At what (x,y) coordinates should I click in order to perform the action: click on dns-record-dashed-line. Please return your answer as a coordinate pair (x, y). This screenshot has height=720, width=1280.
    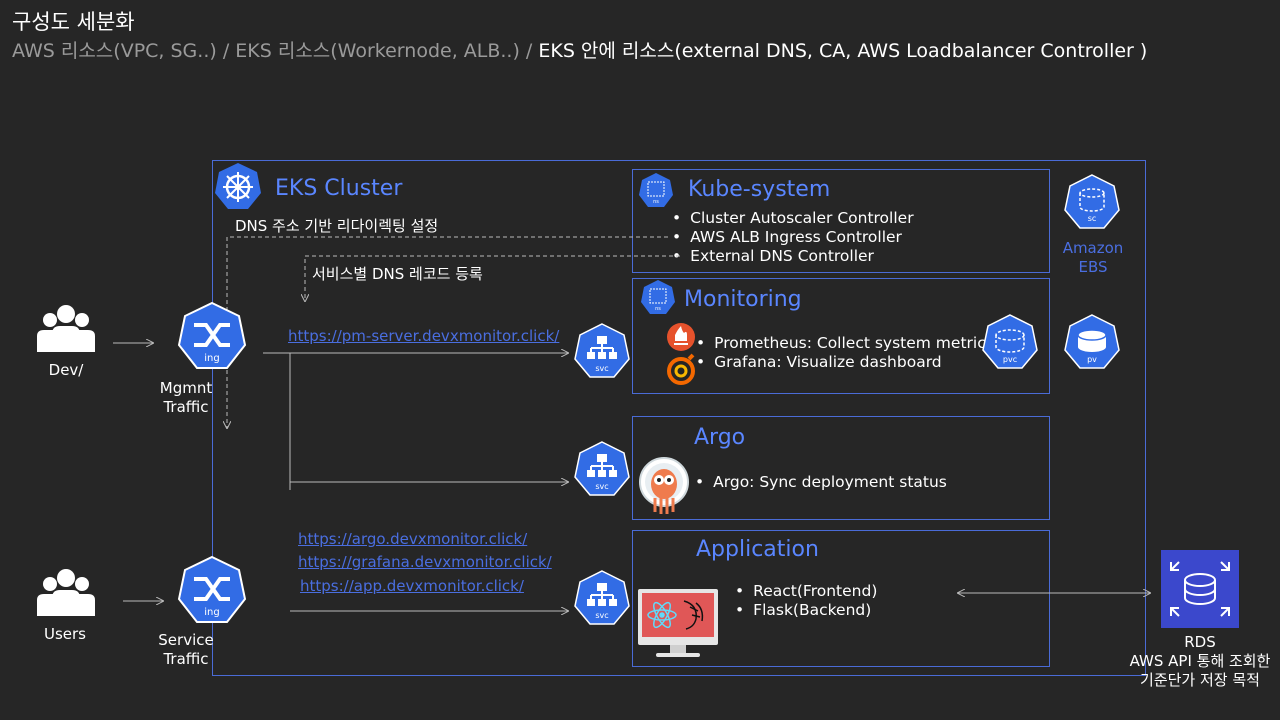
    Looking at the image, I should click on (492, 278).